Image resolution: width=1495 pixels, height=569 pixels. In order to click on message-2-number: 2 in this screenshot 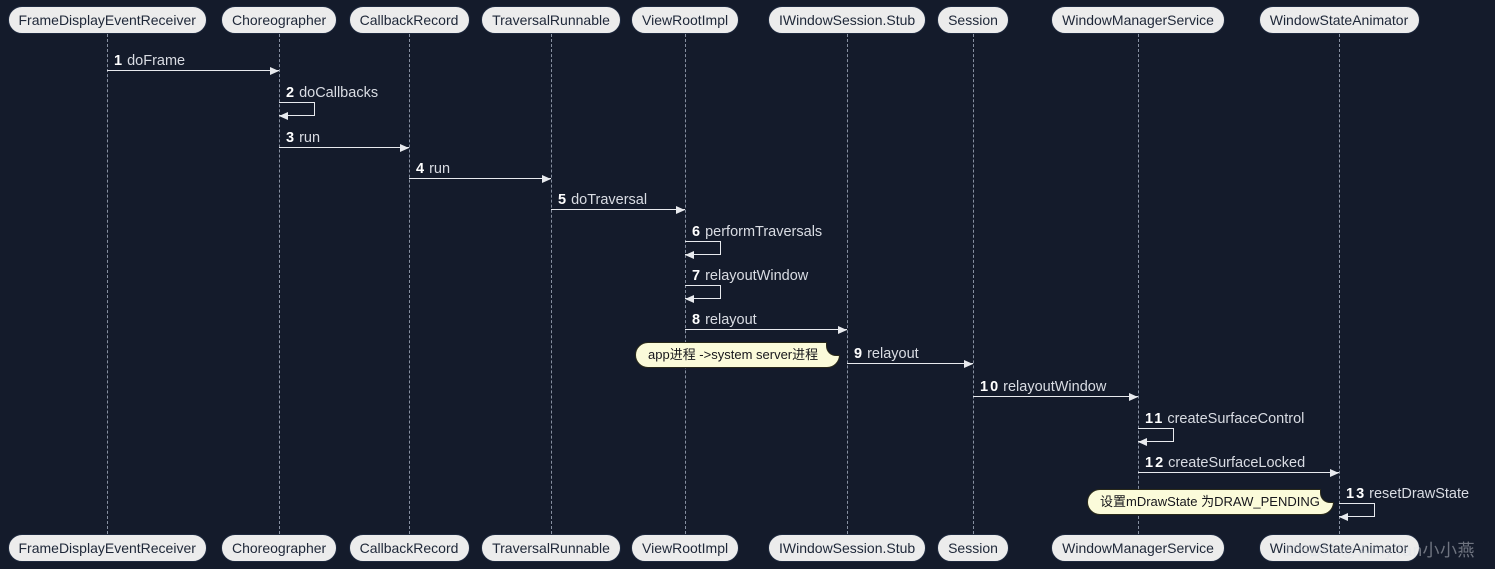, I will do `click(291, 93)`.